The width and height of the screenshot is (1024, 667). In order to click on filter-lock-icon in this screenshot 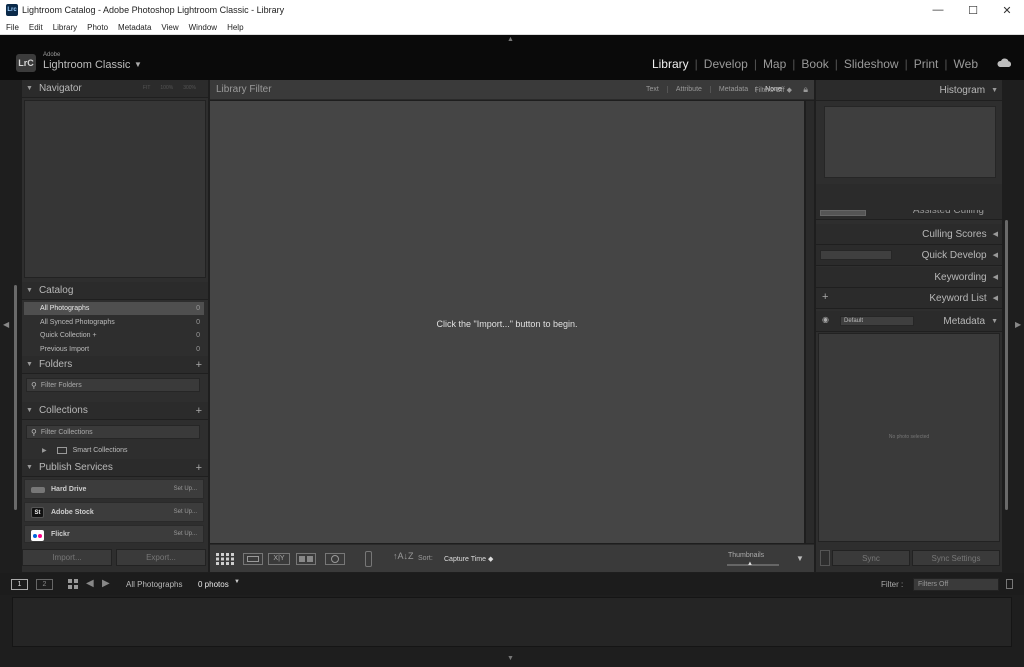, I will do `click(1009, 584)`.